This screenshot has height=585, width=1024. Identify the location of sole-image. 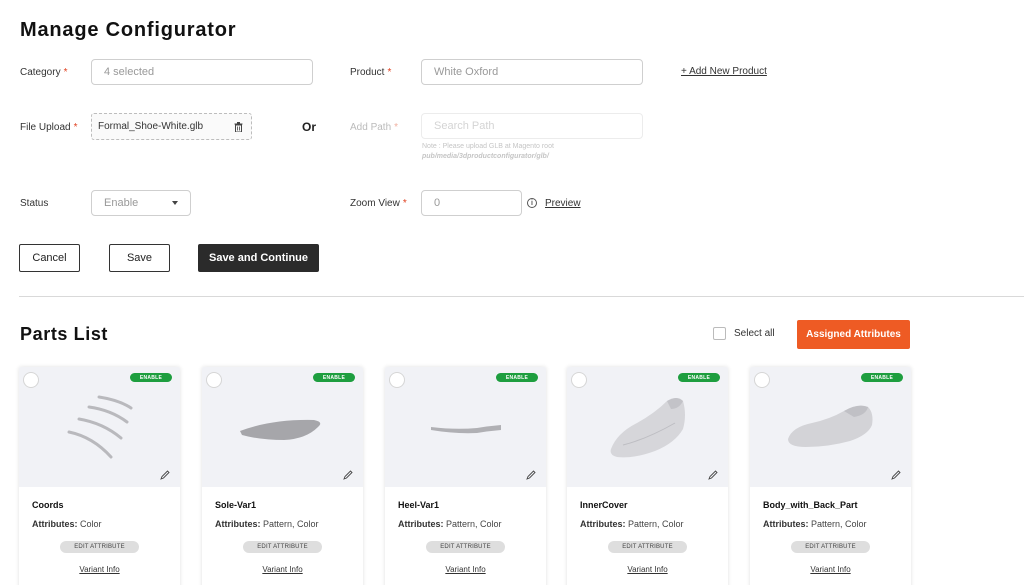
(280, 429).